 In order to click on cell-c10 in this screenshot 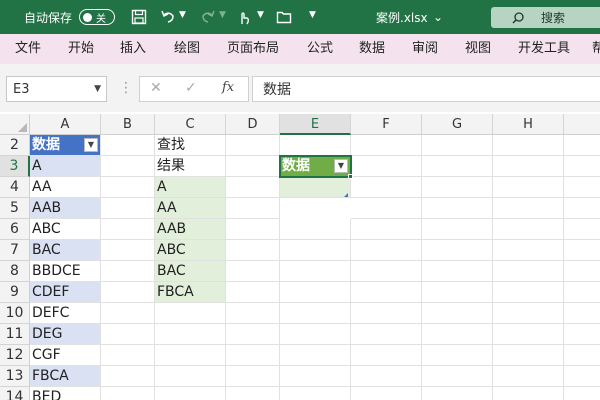, I will do `click(190, 313)`.